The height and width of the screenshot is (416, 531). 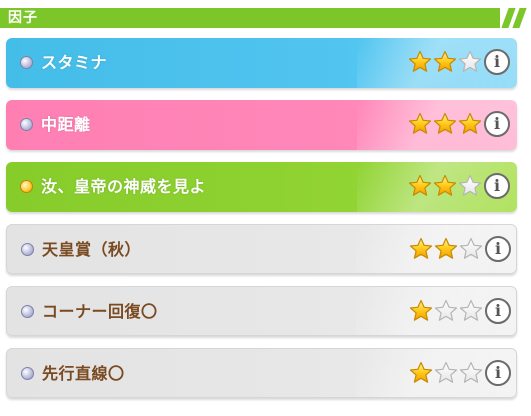 I want to click on factor-card: 中距離 i, so click(x=261, y=125).